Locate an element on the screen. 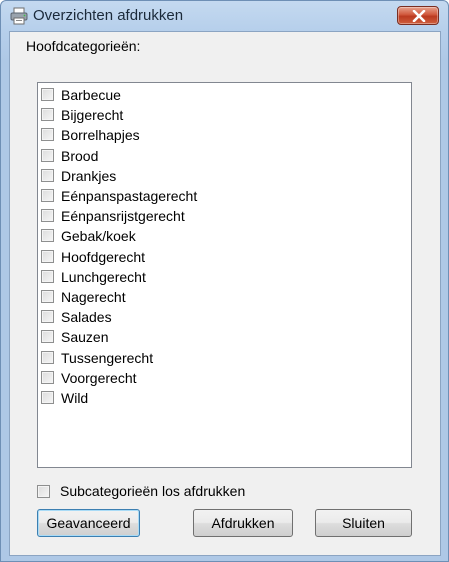 This screenshot has width=449, height=562. list-item: Voorgerecht is located at coordinates (221, 378).